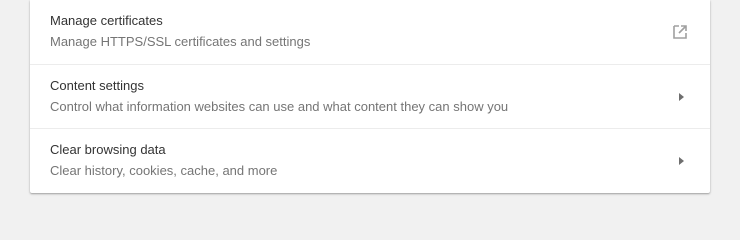  Describe the element at coordinates (106, 20) in the screenshot. I see `manage-certificates-title: Manage certificates` at that location.